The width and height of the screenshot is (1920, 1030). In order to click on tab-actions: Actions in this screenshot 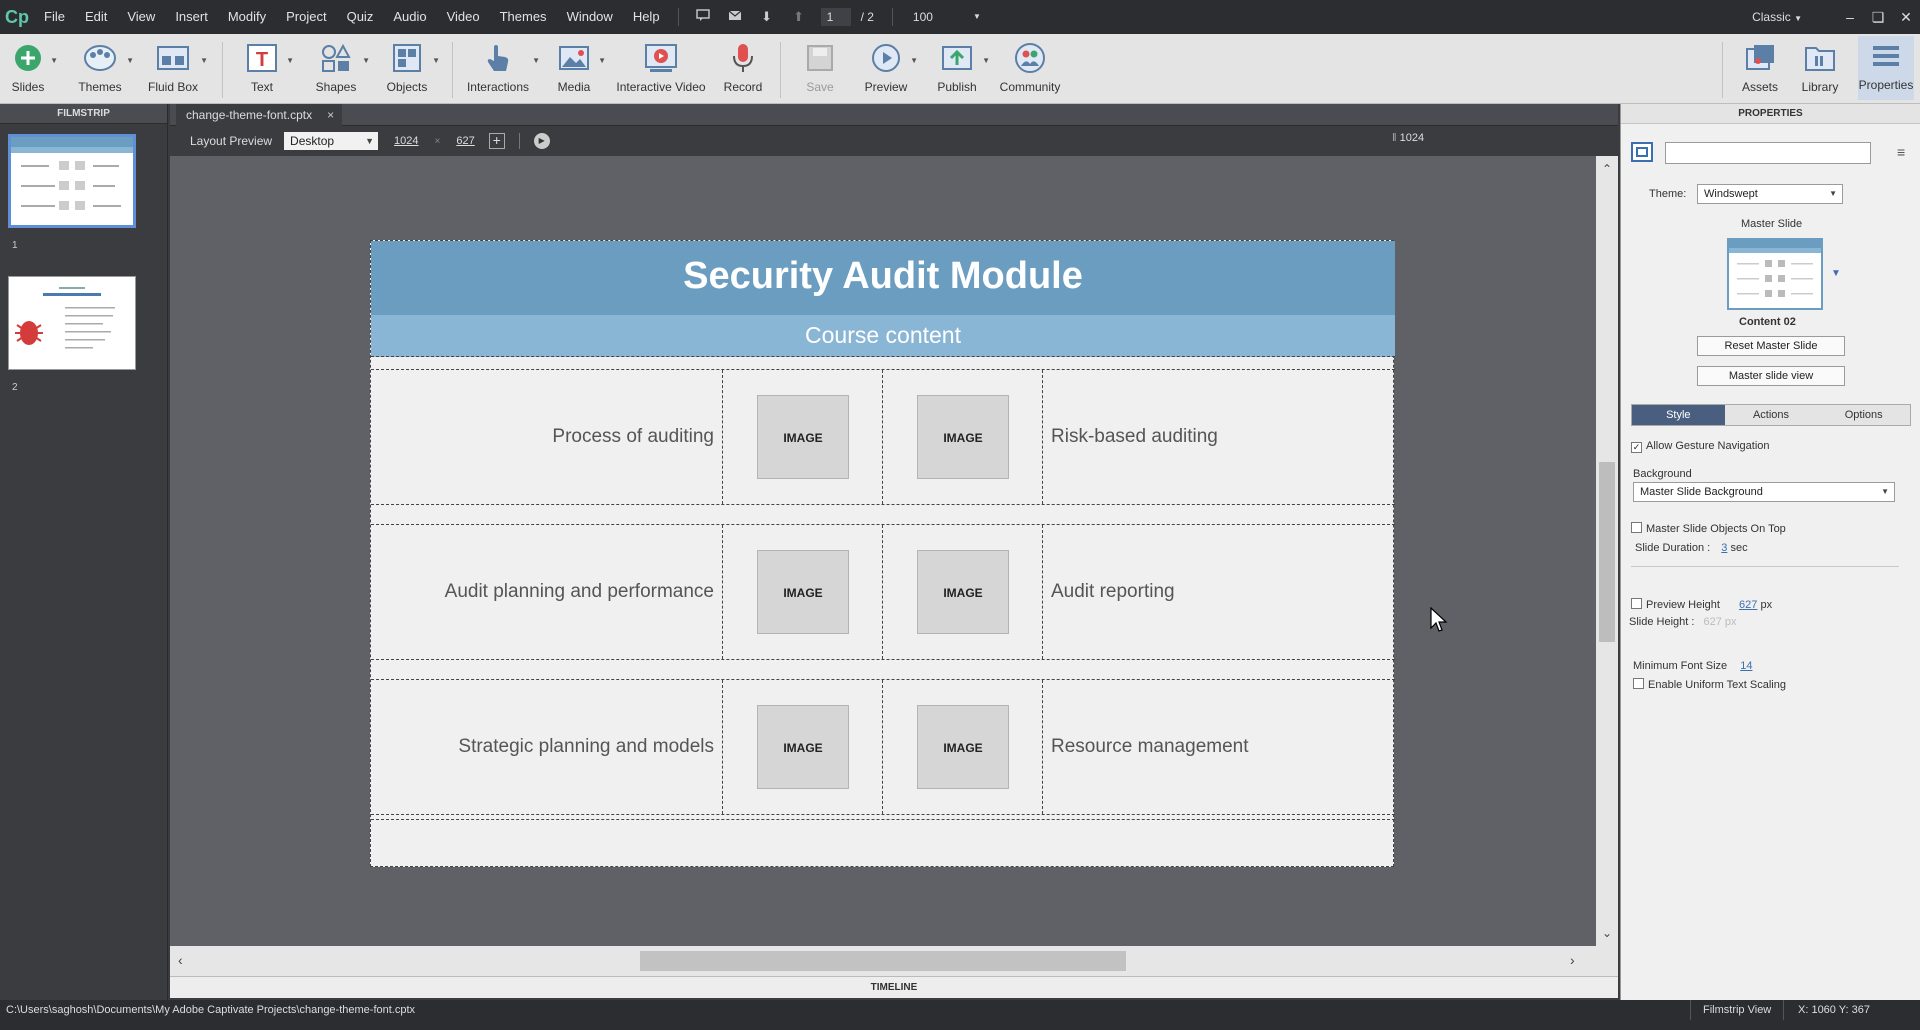, I will do `click(1771, 415)`.